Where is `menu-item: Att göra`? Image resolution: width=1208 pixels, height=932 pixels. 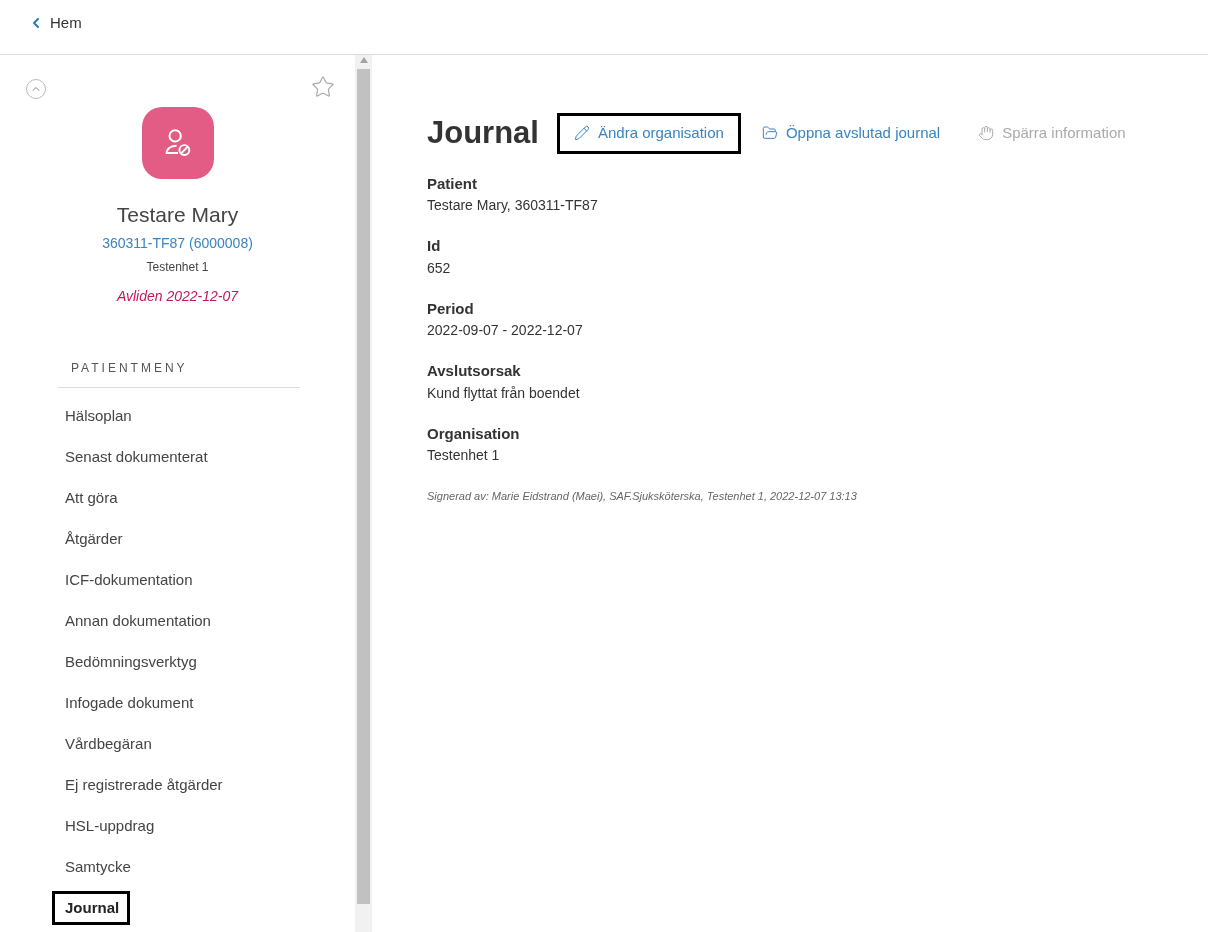 menu-item: Att göra is located at coordinates (90, 498).